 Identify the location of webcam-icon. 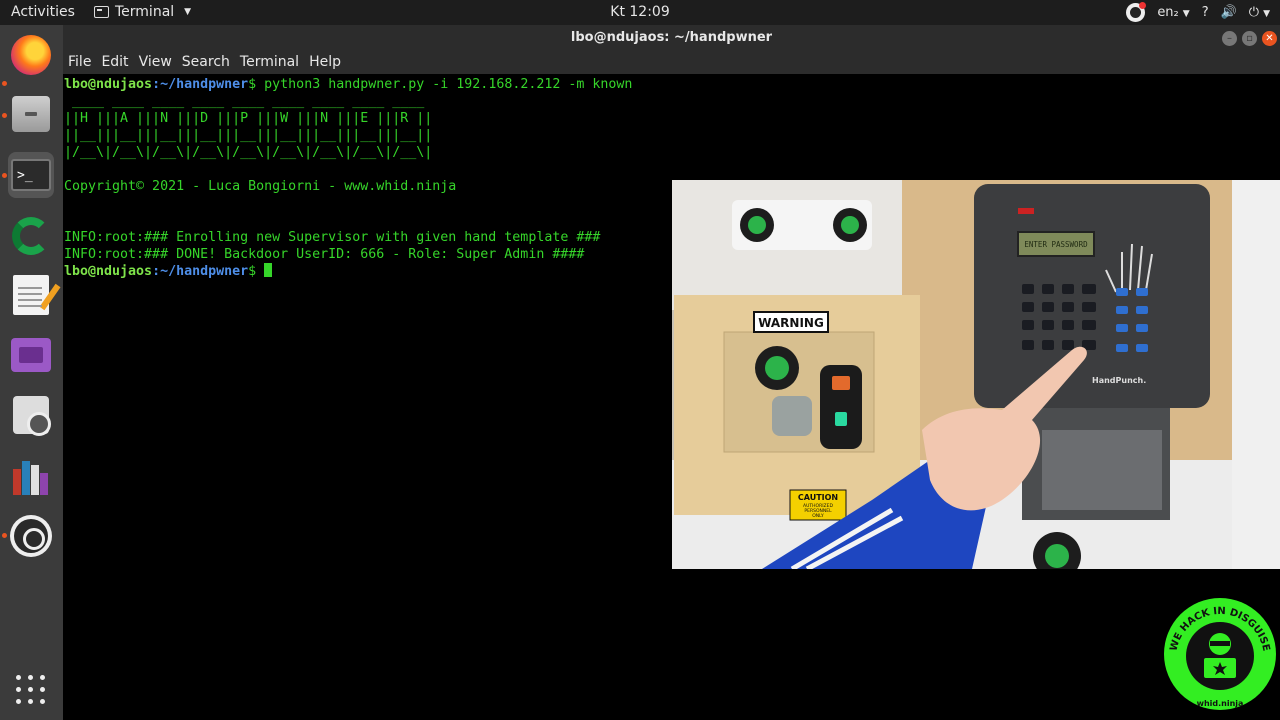
(32, 416).